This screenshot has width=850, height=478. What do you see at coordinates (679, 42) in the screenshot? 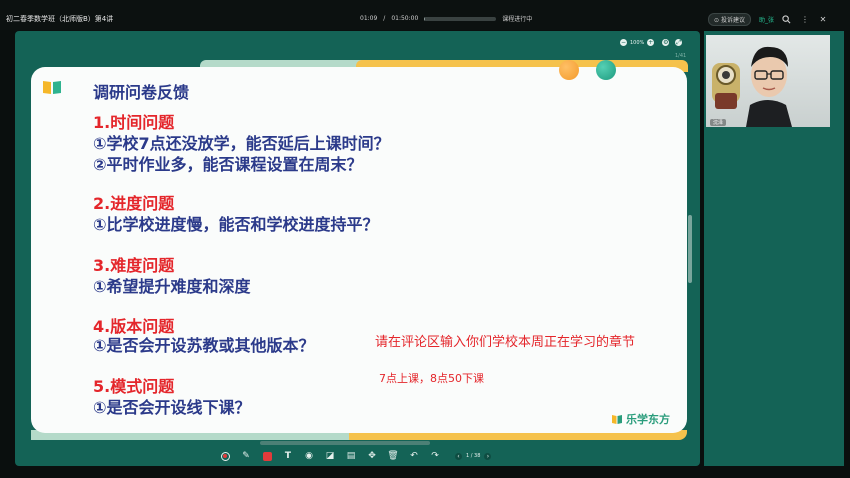
I see `fullscreen-icon: ⤢` at bounding box center [679, 42].